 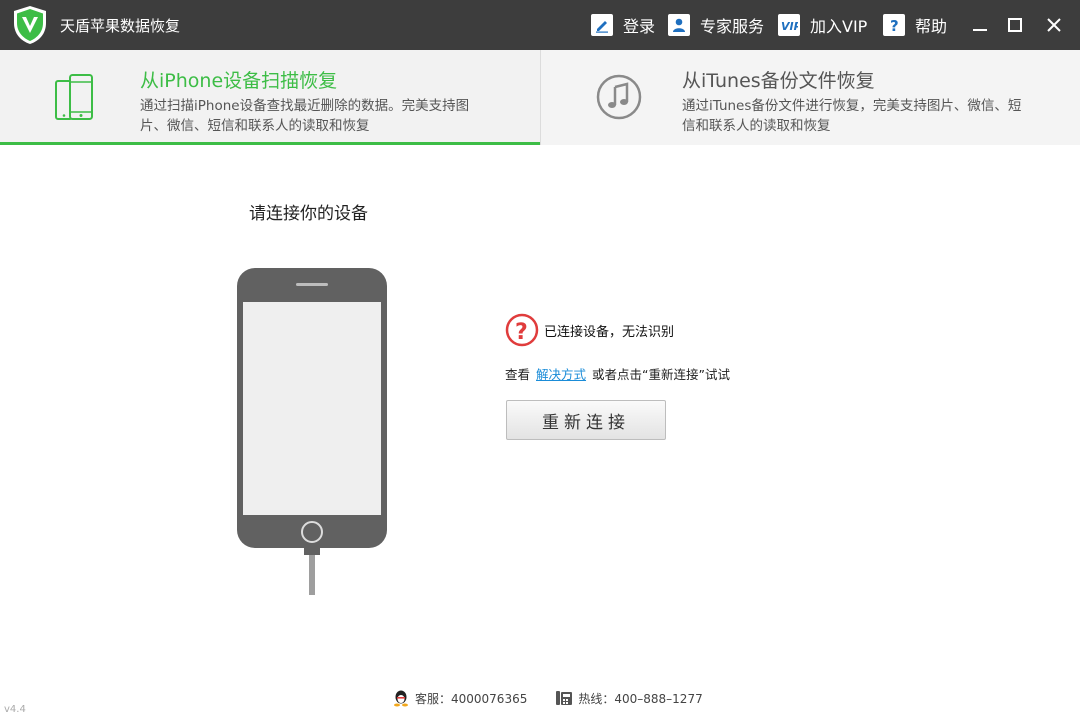 I want to click on tab-itunes-desc: 通过iTunes备份文件进行恢复，完美支持图片、微信、短信和联系人的读取和恢复, so click(x=852, y=116).